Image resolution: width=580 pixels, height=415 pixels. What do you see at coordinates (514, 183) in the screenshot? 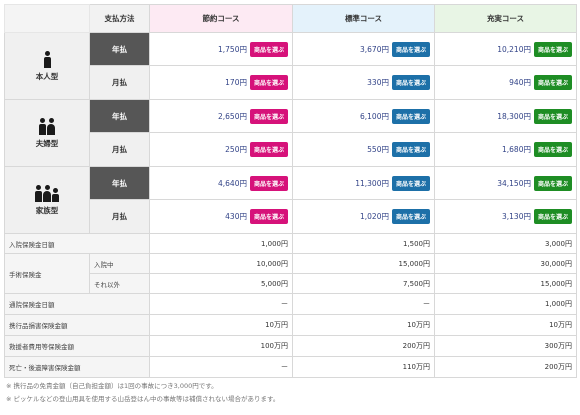
I see `price: 34,150円` at bounding box center [514, 183].